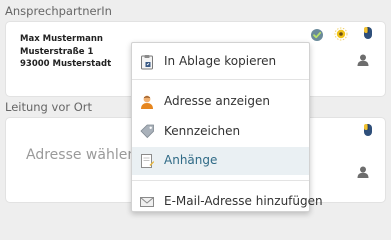  Describe the element at coordinates (66, 64) in the screenshot. I see `address-line-city: 93000 Musterstadt` at that location.